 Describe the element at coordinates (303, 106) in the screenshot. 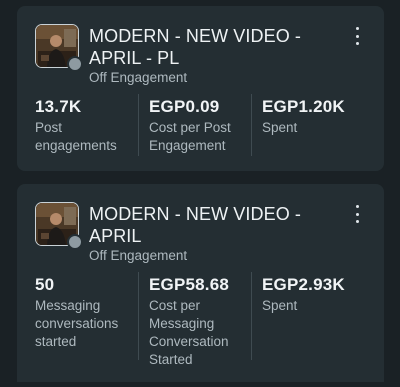

I see `metric-value: EGP1.20K` at that location.